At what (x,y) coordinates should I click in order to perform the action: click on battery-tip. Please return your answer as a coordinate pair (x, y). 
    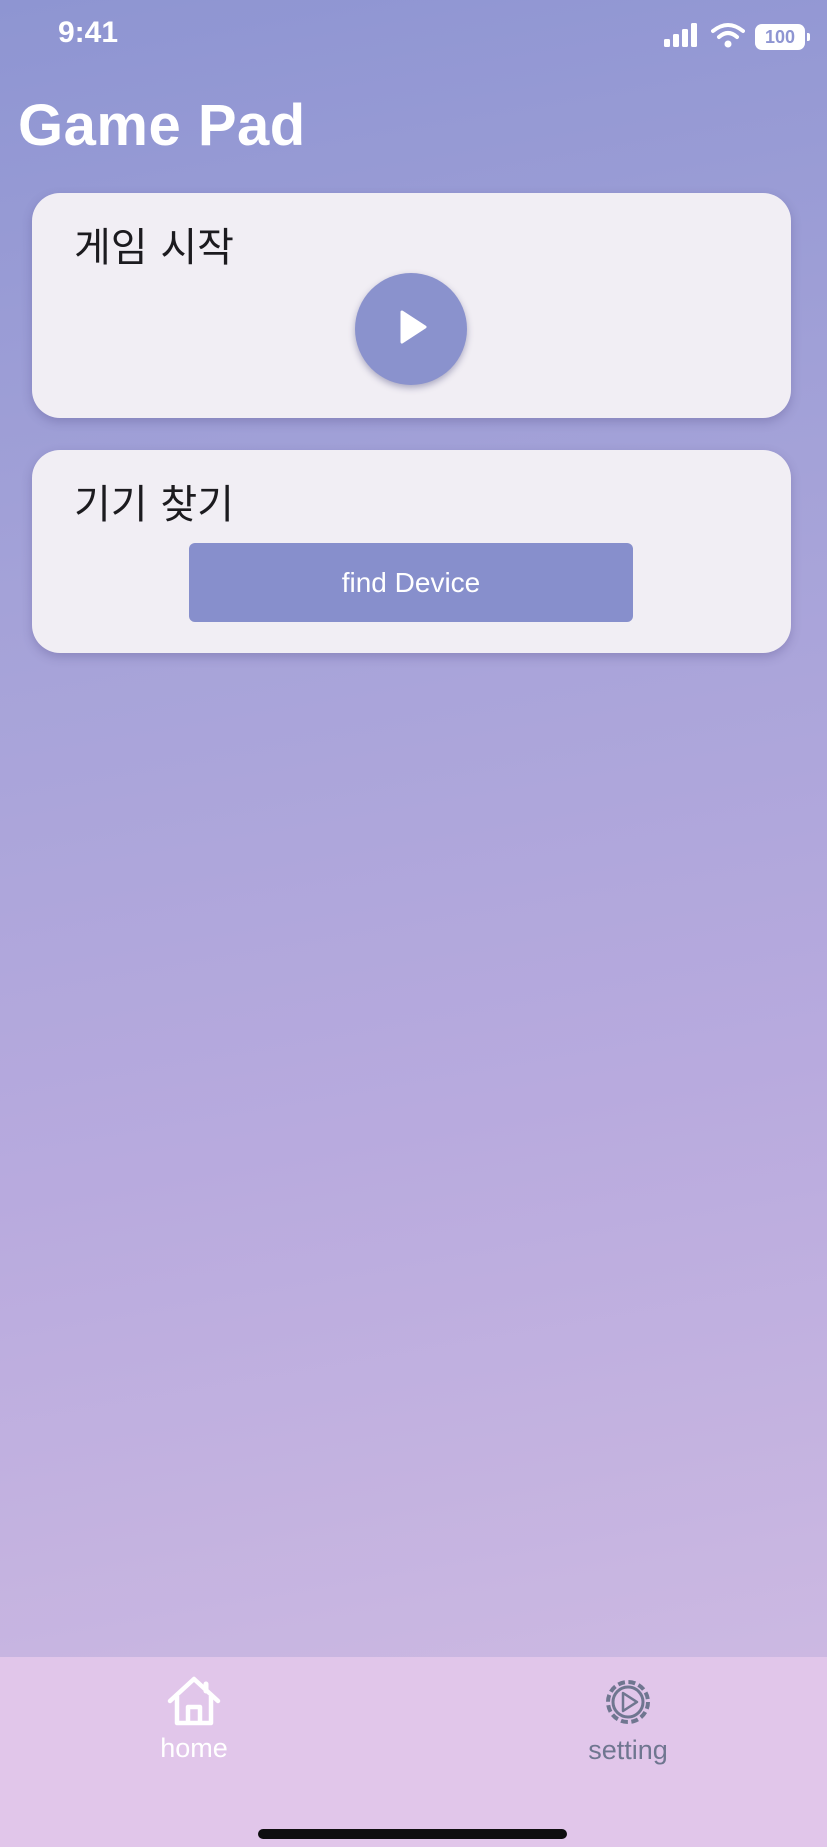
    Looking at the image, I should click on (808, 37).